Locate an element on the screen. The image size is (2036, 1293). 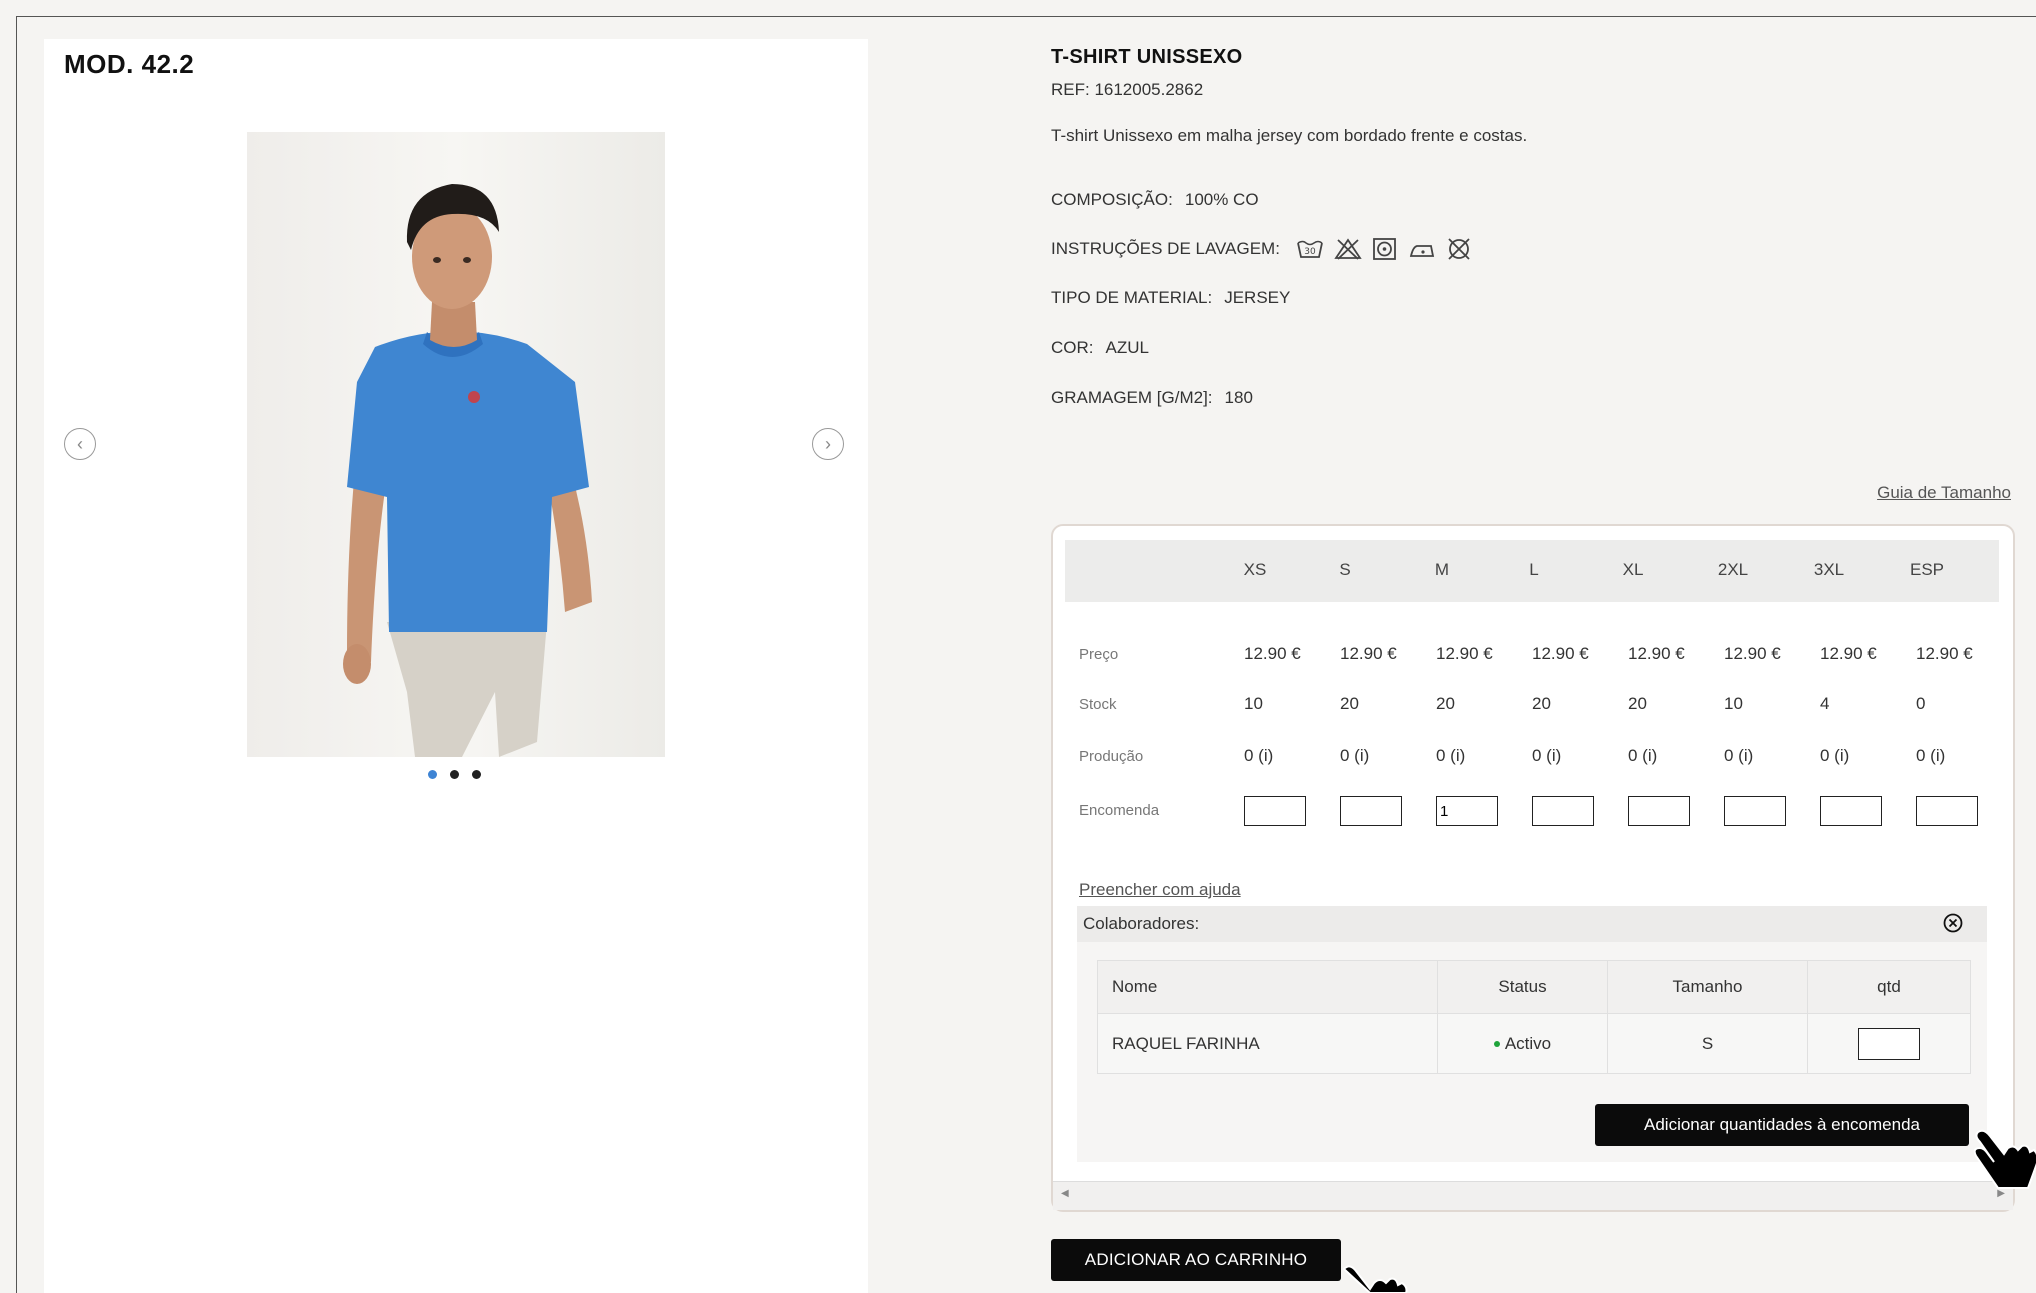
collaborators-title: Colaboradores: is located at coordinates (1141, 923).